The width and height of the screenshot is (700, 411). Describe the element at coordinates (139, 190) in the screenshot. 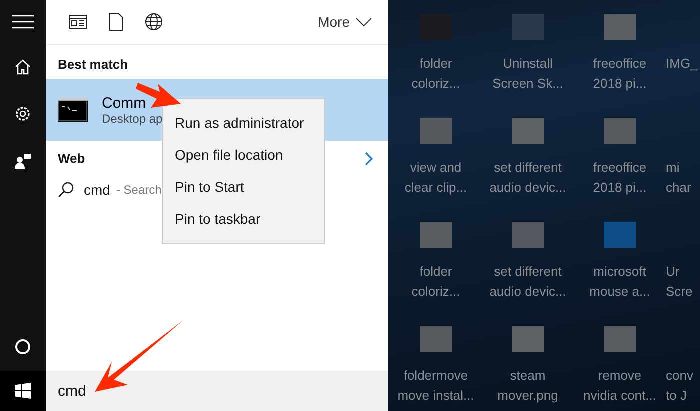

I see `search-hint: - Search` at that location.